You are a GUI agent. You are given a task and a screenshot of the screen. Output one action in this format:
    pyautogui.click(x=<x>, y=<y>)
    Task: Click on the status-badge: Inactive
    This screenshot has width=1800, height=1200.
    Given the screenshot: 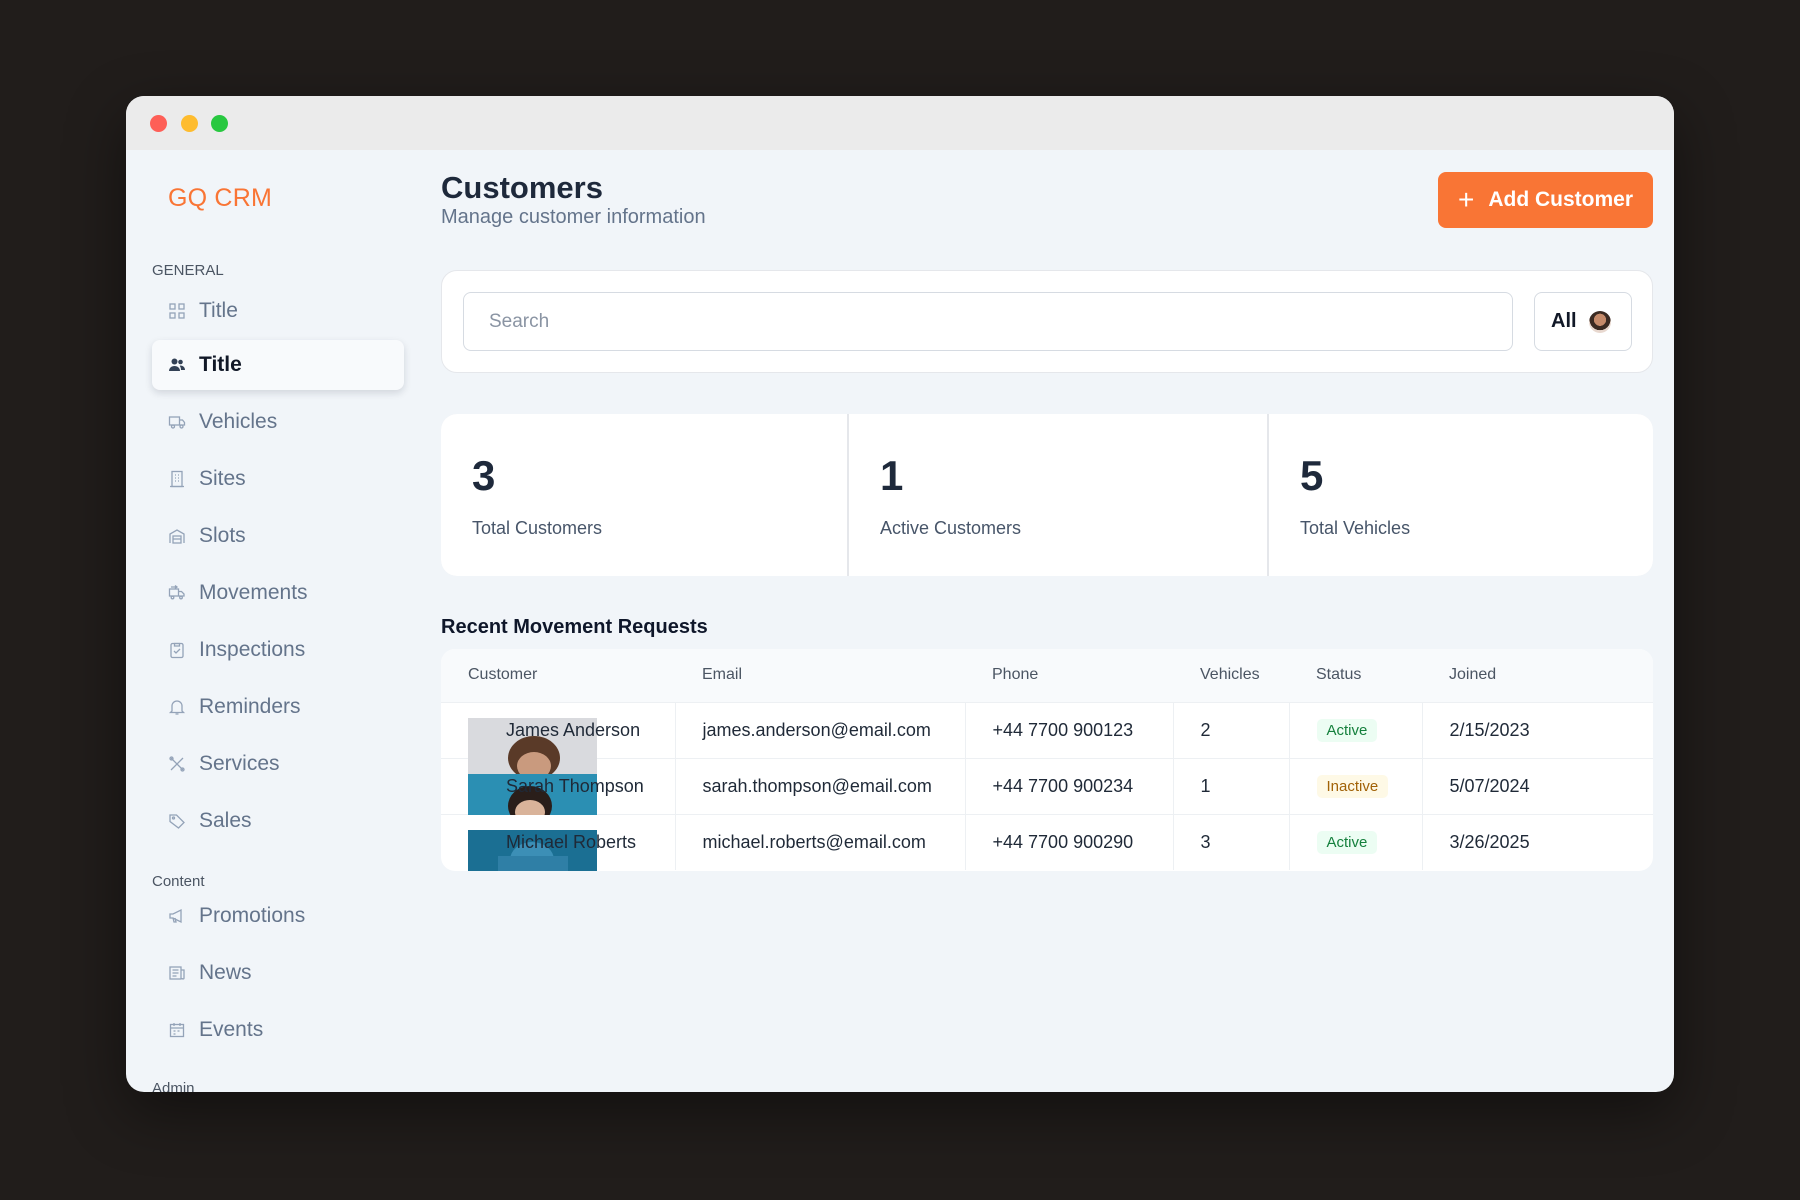 What is the action you would take?
    pyautogui.click(x=1352, y=786)
    